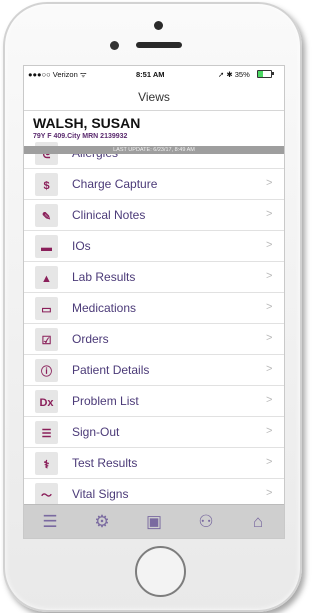 This screenshot has height=613, width=320. I want to click on icon-glyph: $, so click(46, 186).